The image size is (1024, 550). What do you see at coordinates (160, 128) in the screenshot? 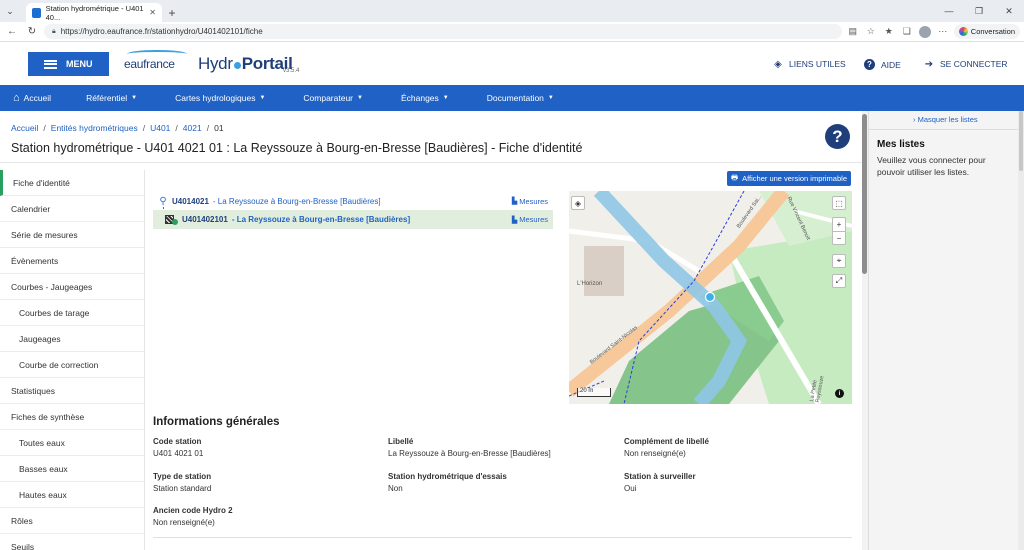
I see `breadcrumb-zone: U401` at bounding box center [160, 128].